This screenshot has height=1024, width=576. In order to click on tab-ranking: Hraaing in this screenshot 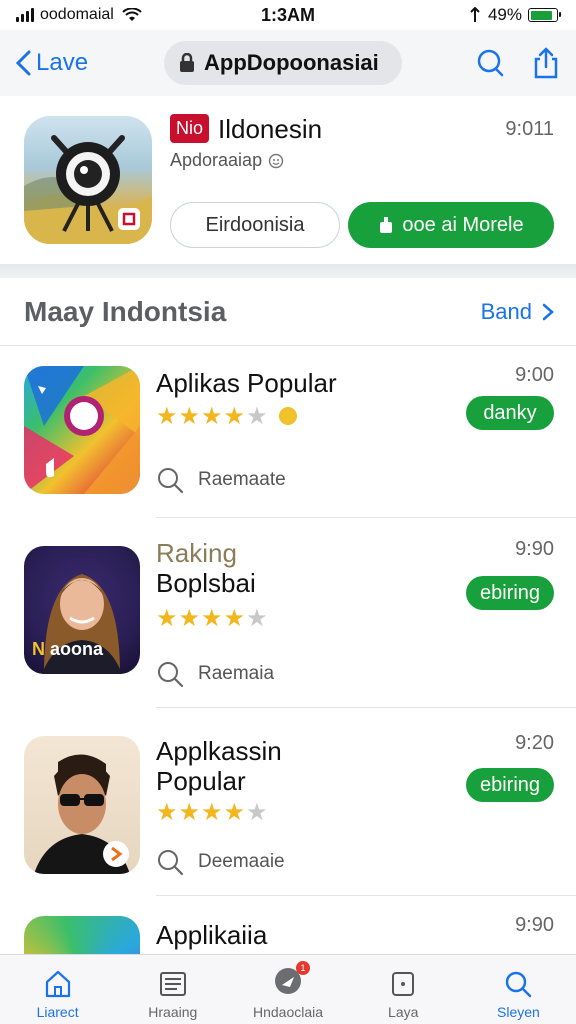, I will do `click(172, 989)`.